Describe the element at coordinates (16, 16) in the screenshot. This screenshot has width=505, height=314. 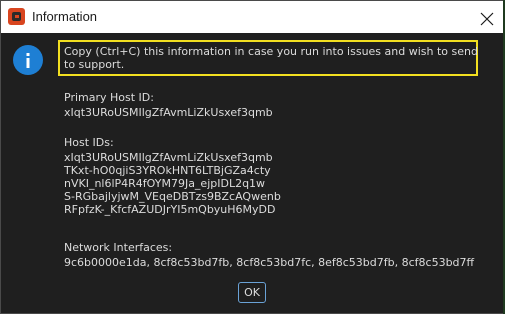
I see `app-logo-icon` at that location.